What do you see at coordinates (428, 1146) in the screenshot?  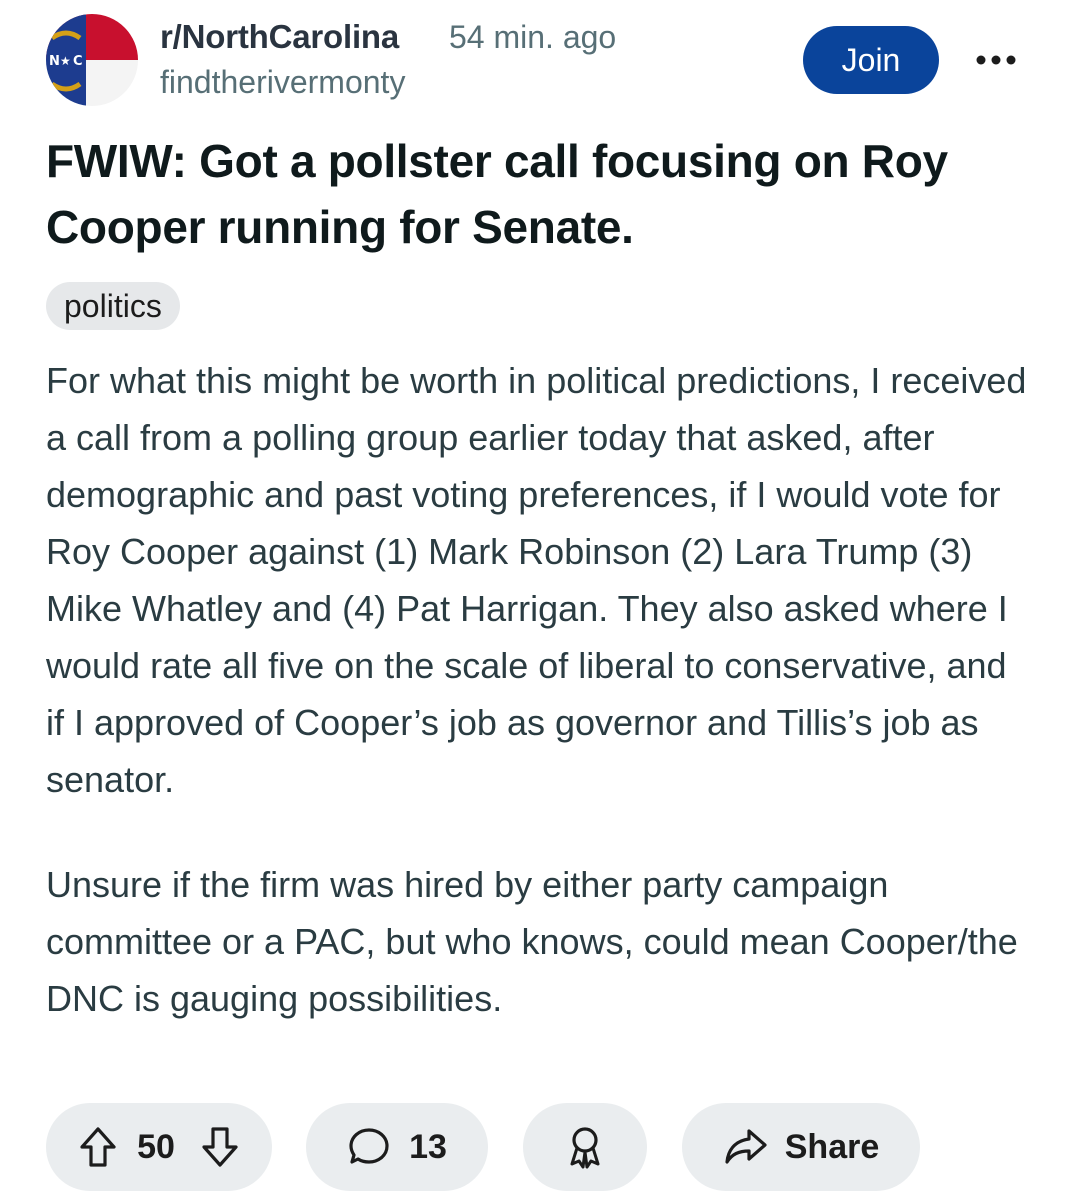 I see `comment-count: 13` at bounding box center [428, 1146].